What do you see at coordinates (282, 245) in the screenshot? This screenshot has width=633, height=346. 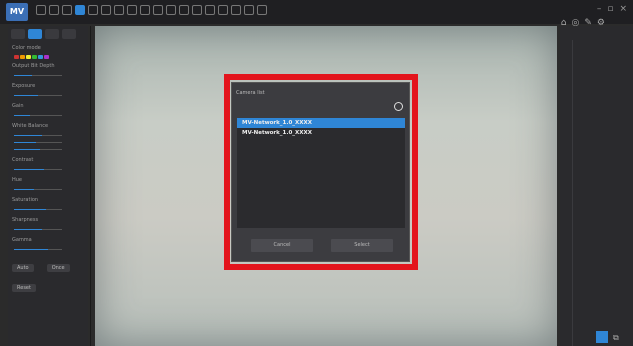 I see `cancel-button: Cancel` at bounding box center [282, 245].